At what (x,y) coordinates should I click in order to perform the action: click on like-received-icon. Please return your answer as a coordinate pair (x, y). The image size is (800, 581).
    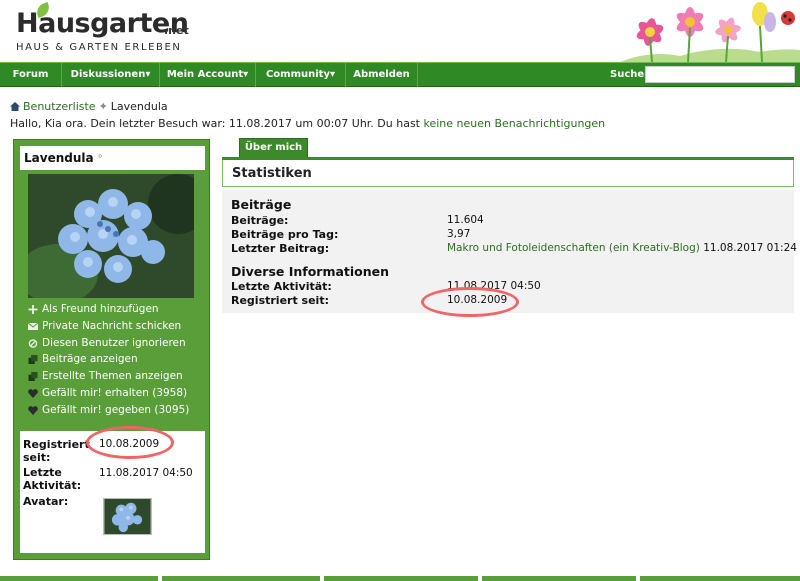
    Looking at the image, I should click on (33, 393).